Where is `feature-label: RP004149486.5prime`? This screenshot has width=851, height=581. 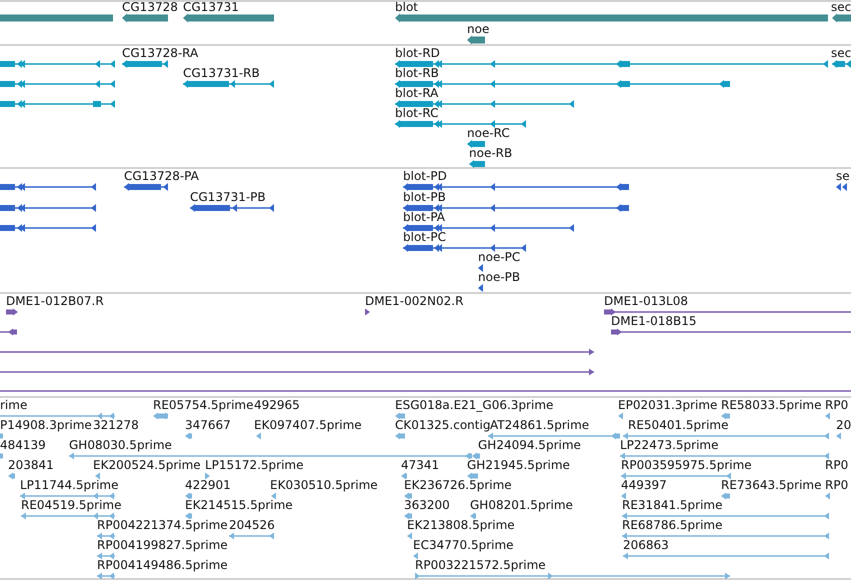
feature-label: RP004149486.5prime is located at coordinates (162, 565).